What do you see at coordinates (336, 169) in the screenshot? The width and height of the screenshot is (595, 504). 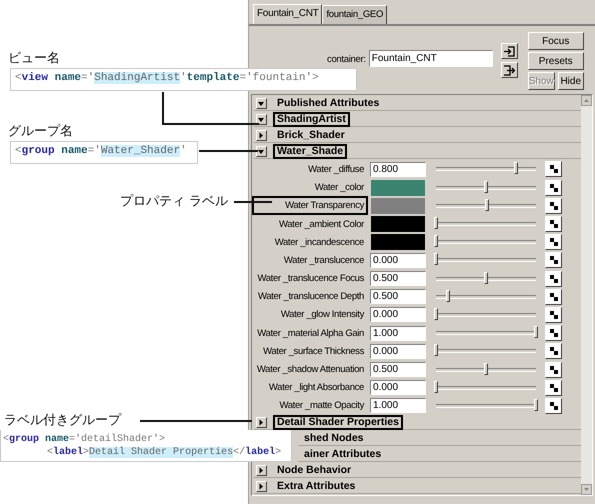 I see `attribute-label: Water _diffuse` at bounding box center [336, 169].